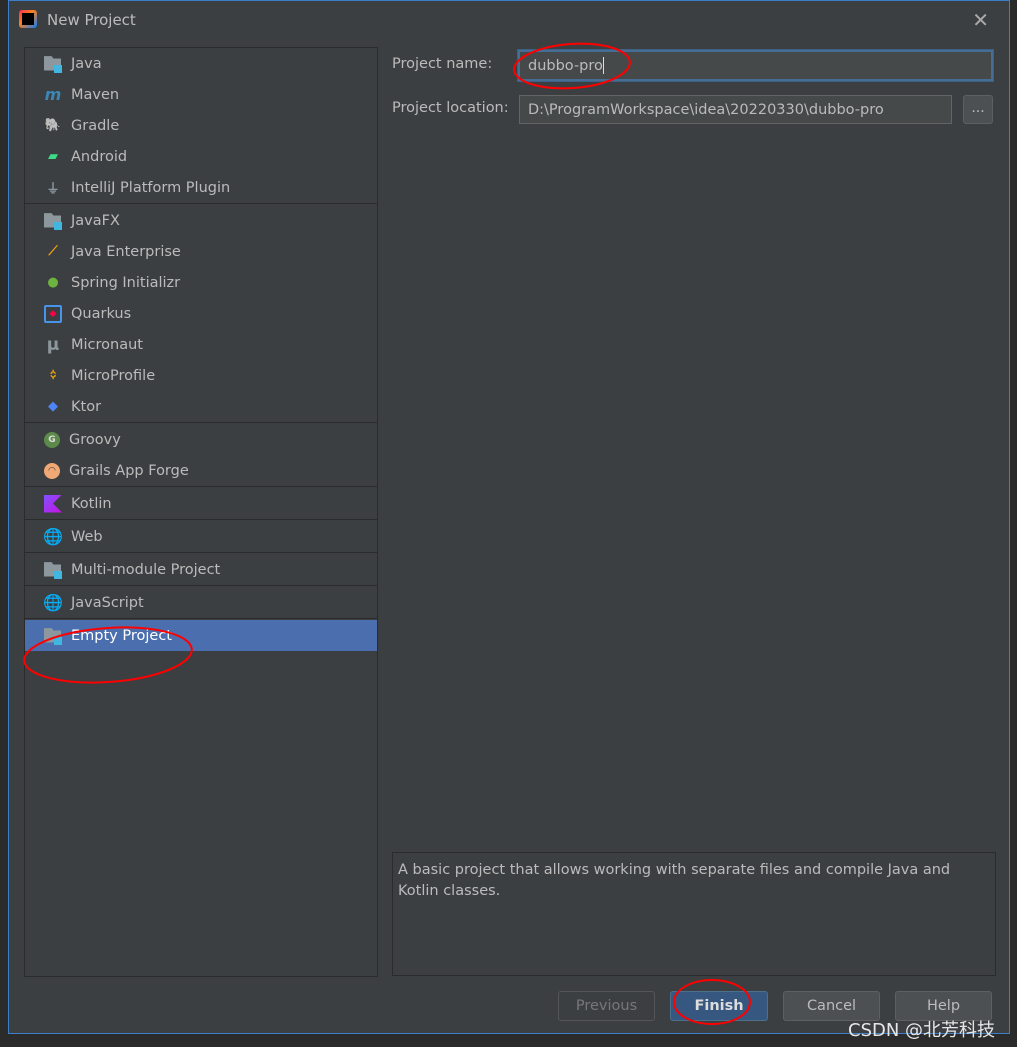 This screenshot has width=1017, height=1047. What do you see at coordinates (146, 569) in the screenshot?
I see `list-item-label: Multi-module Project` at bounding box center [146, 569].